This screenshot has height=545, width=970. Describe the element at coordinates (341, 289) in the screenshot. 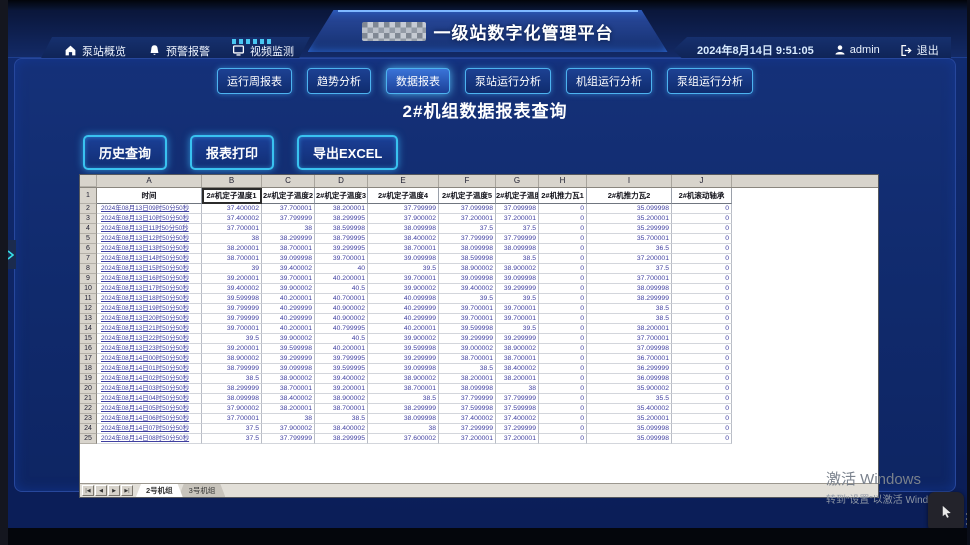

I see `cell-value: 40.5` at that location.